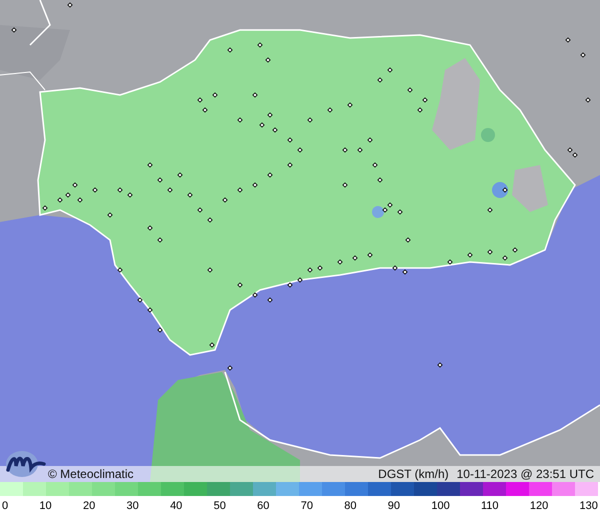  Describe the element at coordinates (45, 506) in the screenshot. I see `legend-label: 10` at that location.